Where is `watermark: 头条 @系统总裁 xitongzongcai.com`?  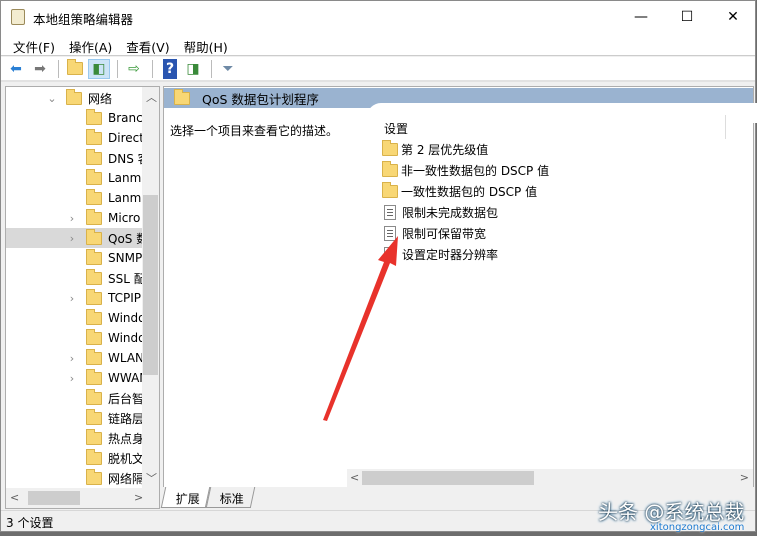 watermark: 头条 @系统总裁 xitongzongcai.com is located at coordinates (671, 516).